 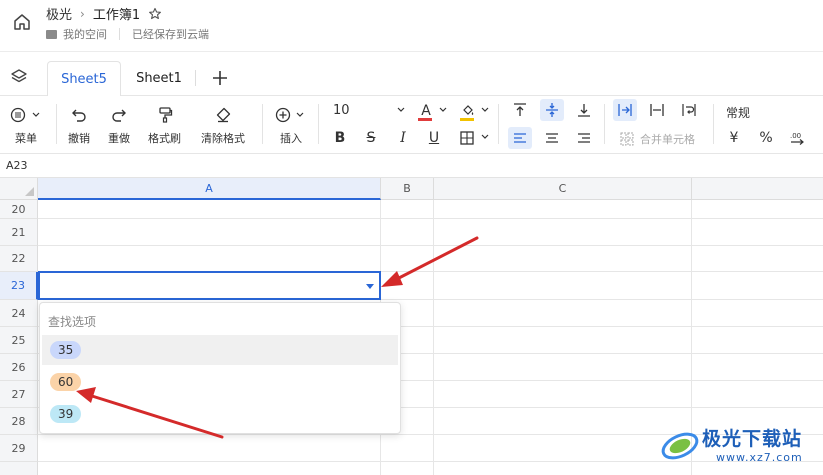 I want to click on fill-color-swatch, so click(x=467, y=119).